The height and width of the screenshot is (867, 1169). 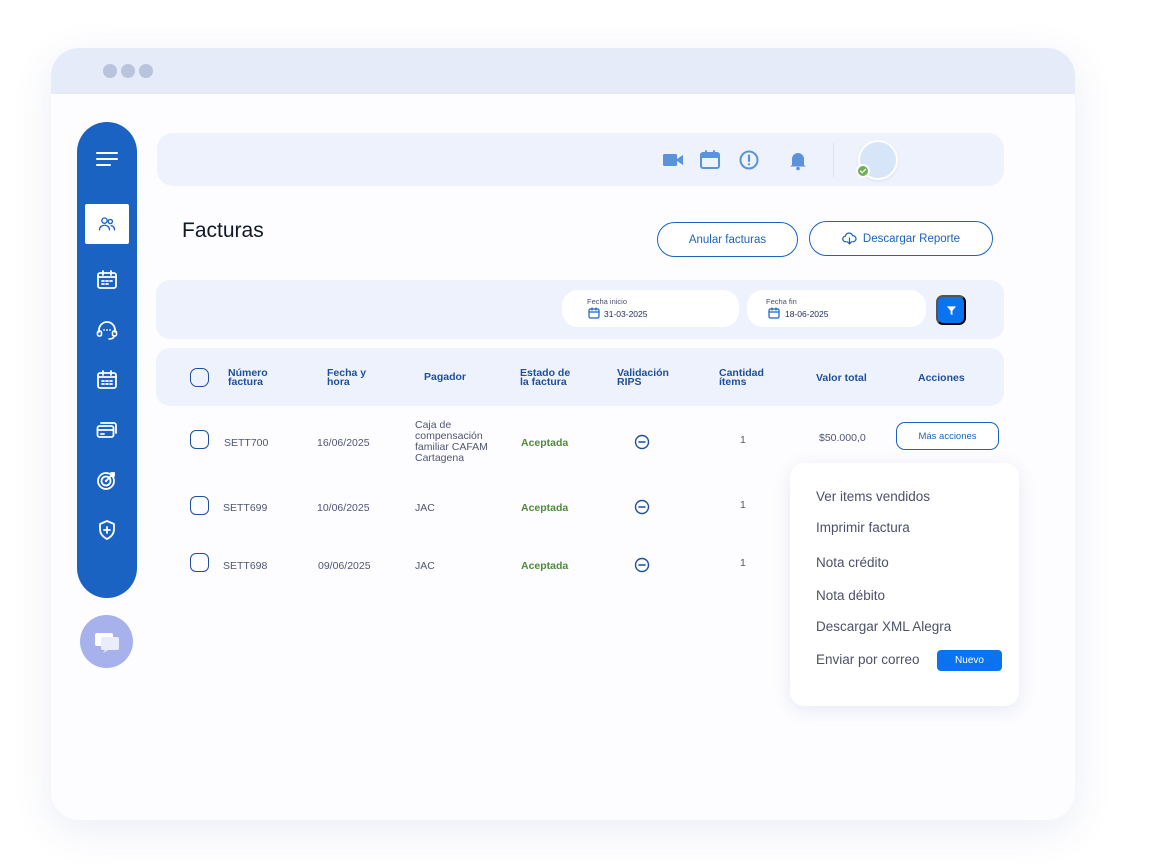 I want to click on start-date-value: 31-03-2025, so click(x=626, y=314).